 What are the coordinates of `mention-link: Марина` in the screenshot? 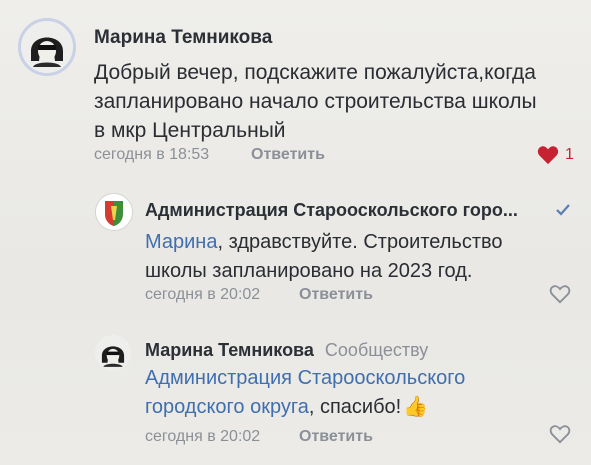 It's located at (181, 242).